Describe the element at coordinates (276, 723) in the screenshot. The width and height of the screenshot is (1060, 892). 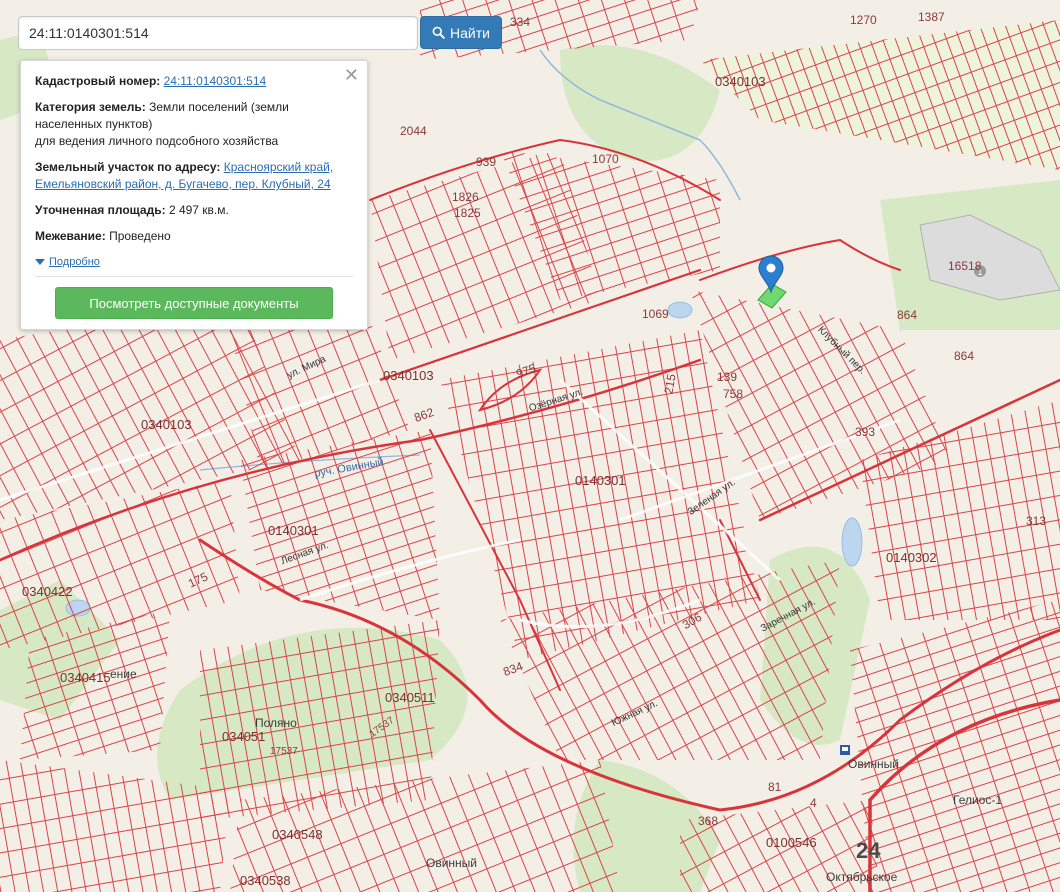
I see `map-label-place: Поляно` at that location.